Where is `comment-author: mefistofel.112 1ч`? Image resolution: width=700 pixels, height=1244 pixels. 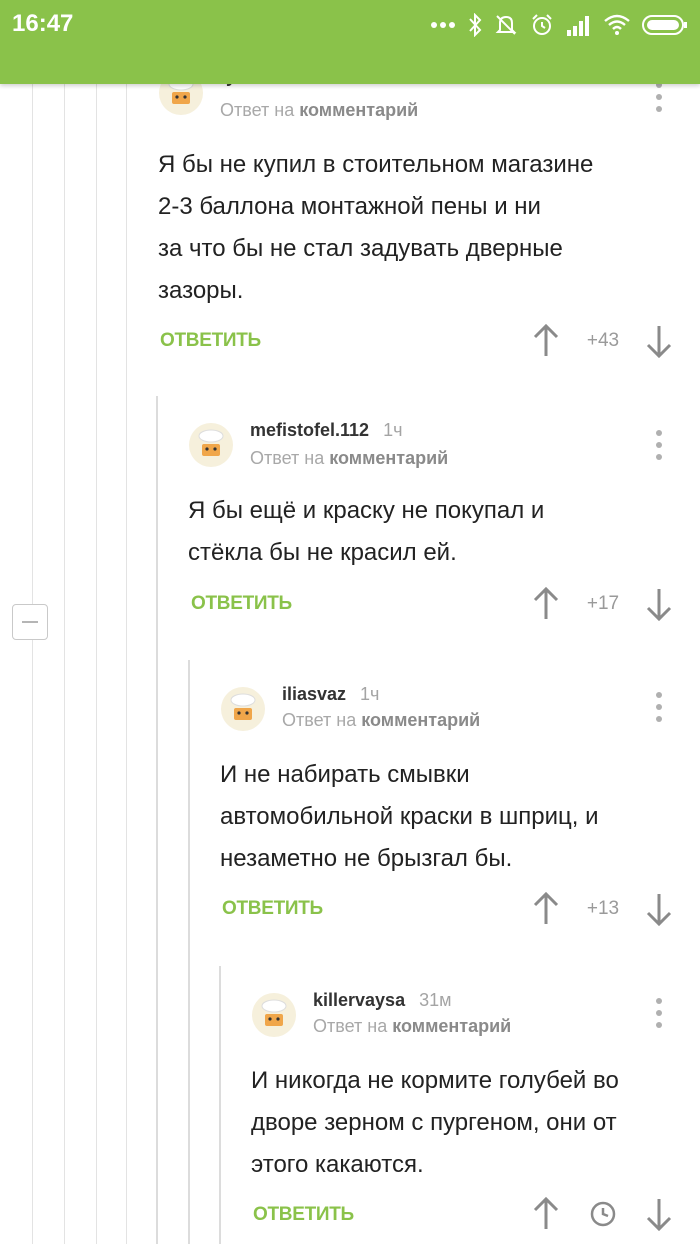
comment-author: mefistofel.112 1ч is located at coordinates (326, 430).